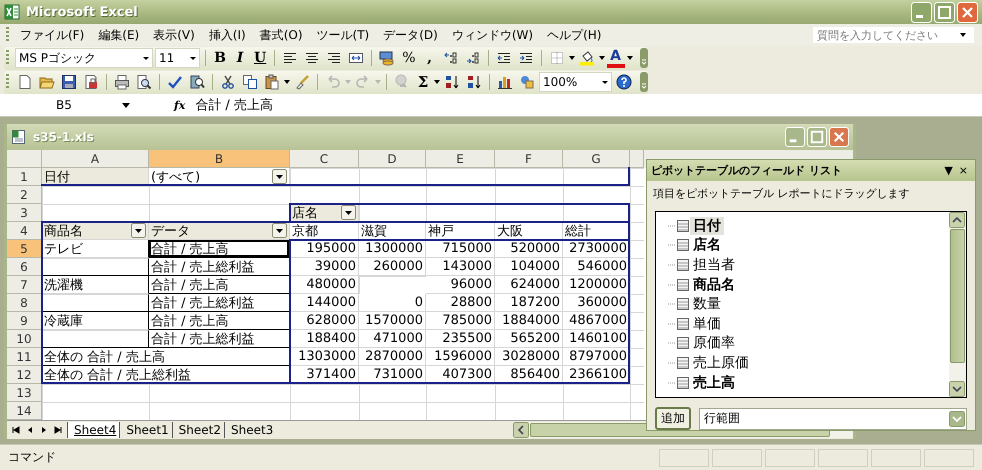  Describe the element at coordinates (596, 267) in the screenshot. I see `table-cell: 546000` at that location.